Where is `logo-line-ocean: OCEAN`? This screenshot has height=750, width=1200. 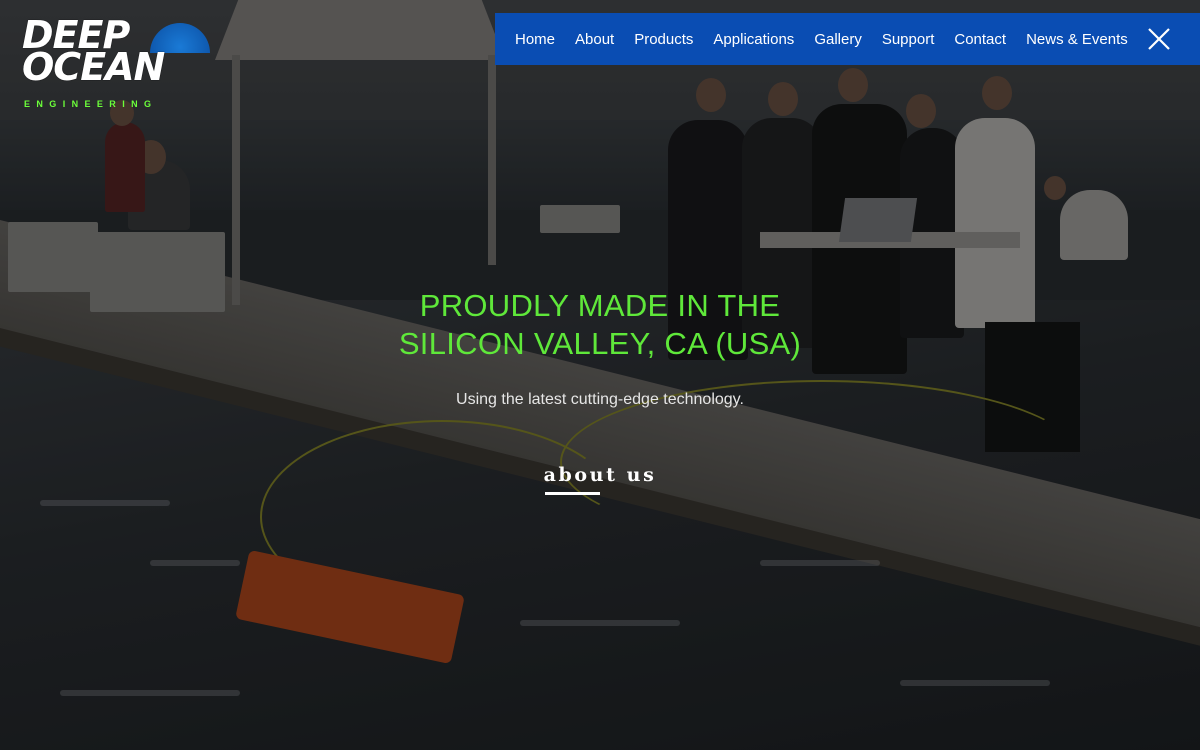
logo-line-ocean: OCEAN is located at coordinates (93, 67).